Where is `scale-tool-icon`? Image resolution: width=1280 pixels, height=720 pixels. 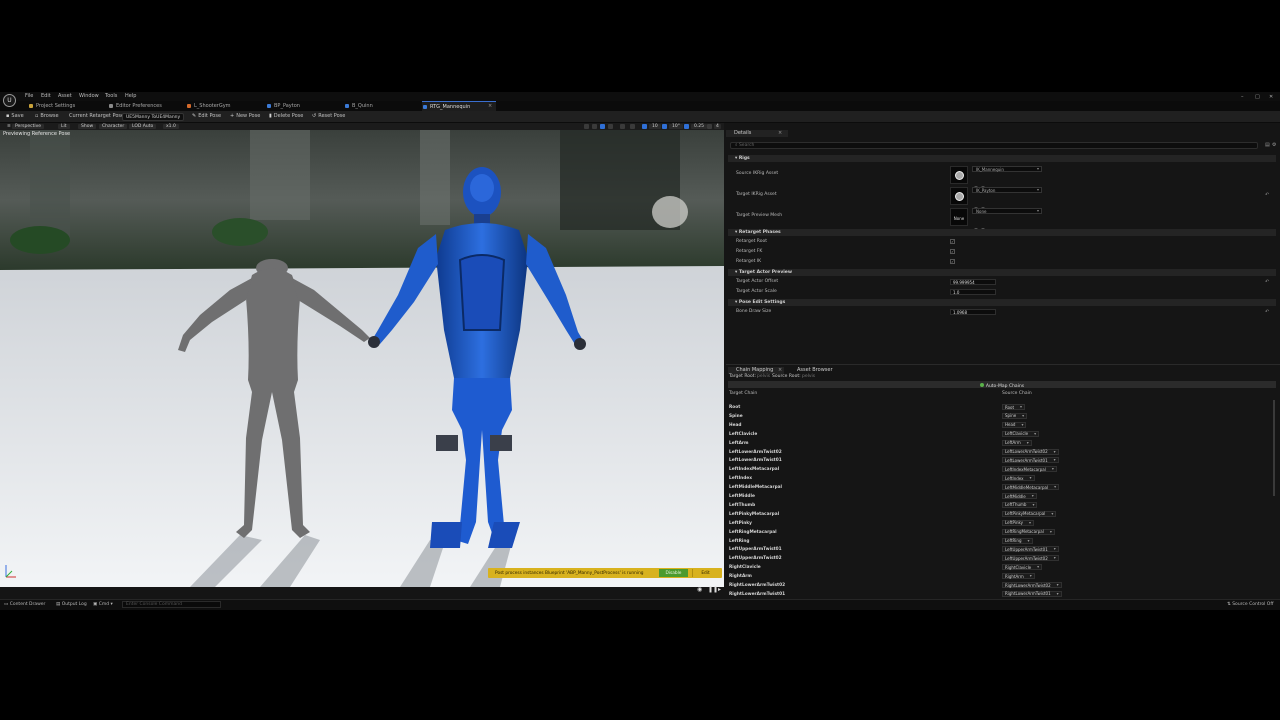 scale-tool-icon is located at coordinates (610, 126).